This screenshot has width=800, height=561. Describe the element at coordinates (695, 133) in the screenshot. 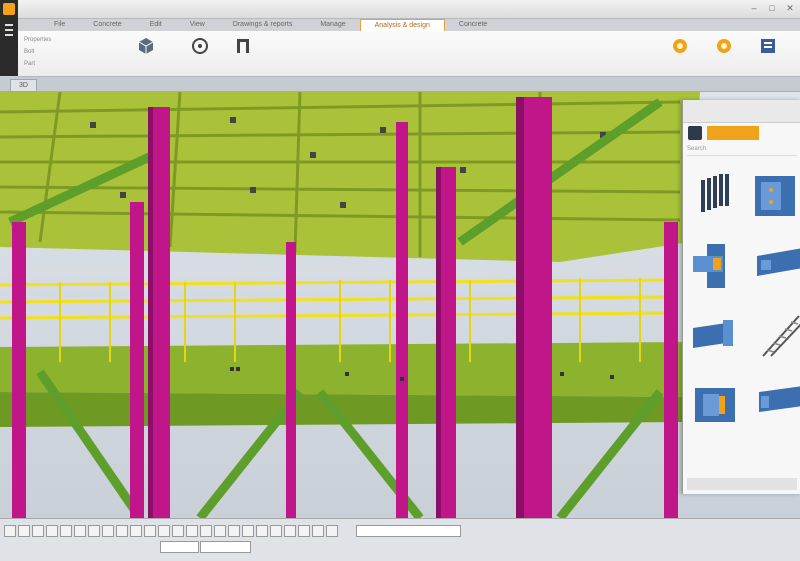

I see `grid-view-icon` at that location.